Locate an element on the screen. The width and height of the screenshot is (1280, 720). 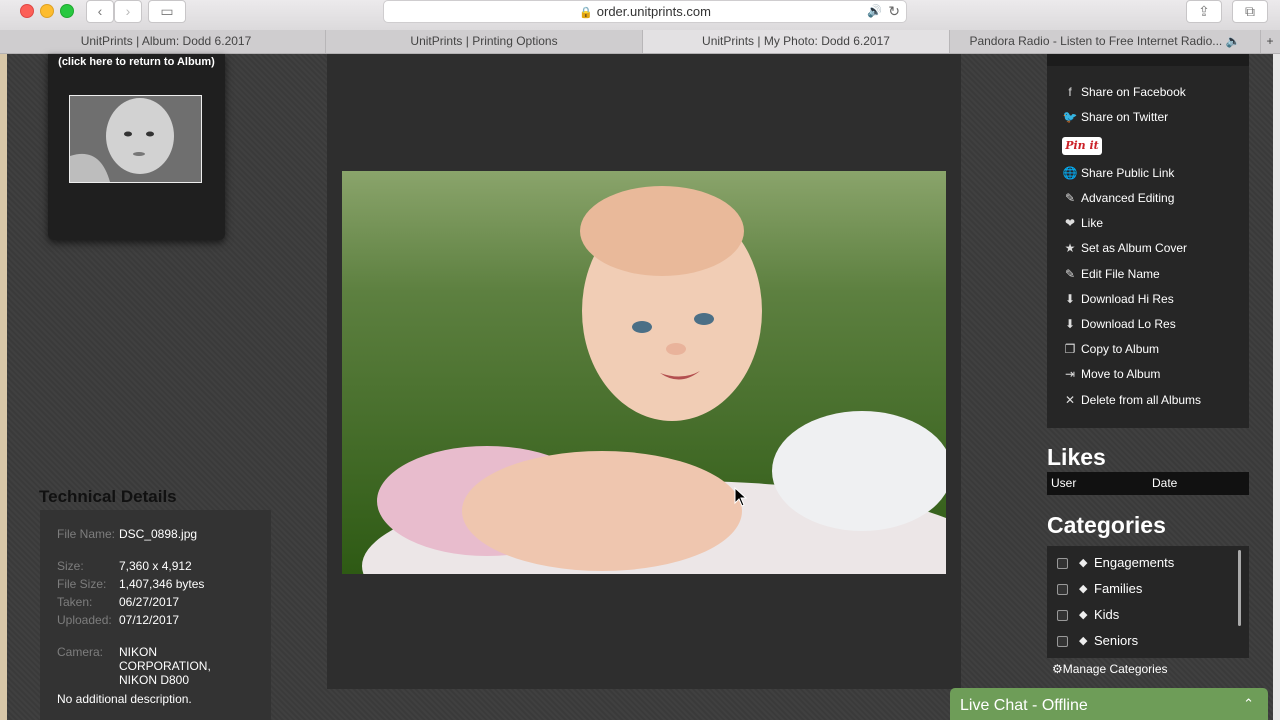
window-edge-right is located at coordinates (1276, 387).